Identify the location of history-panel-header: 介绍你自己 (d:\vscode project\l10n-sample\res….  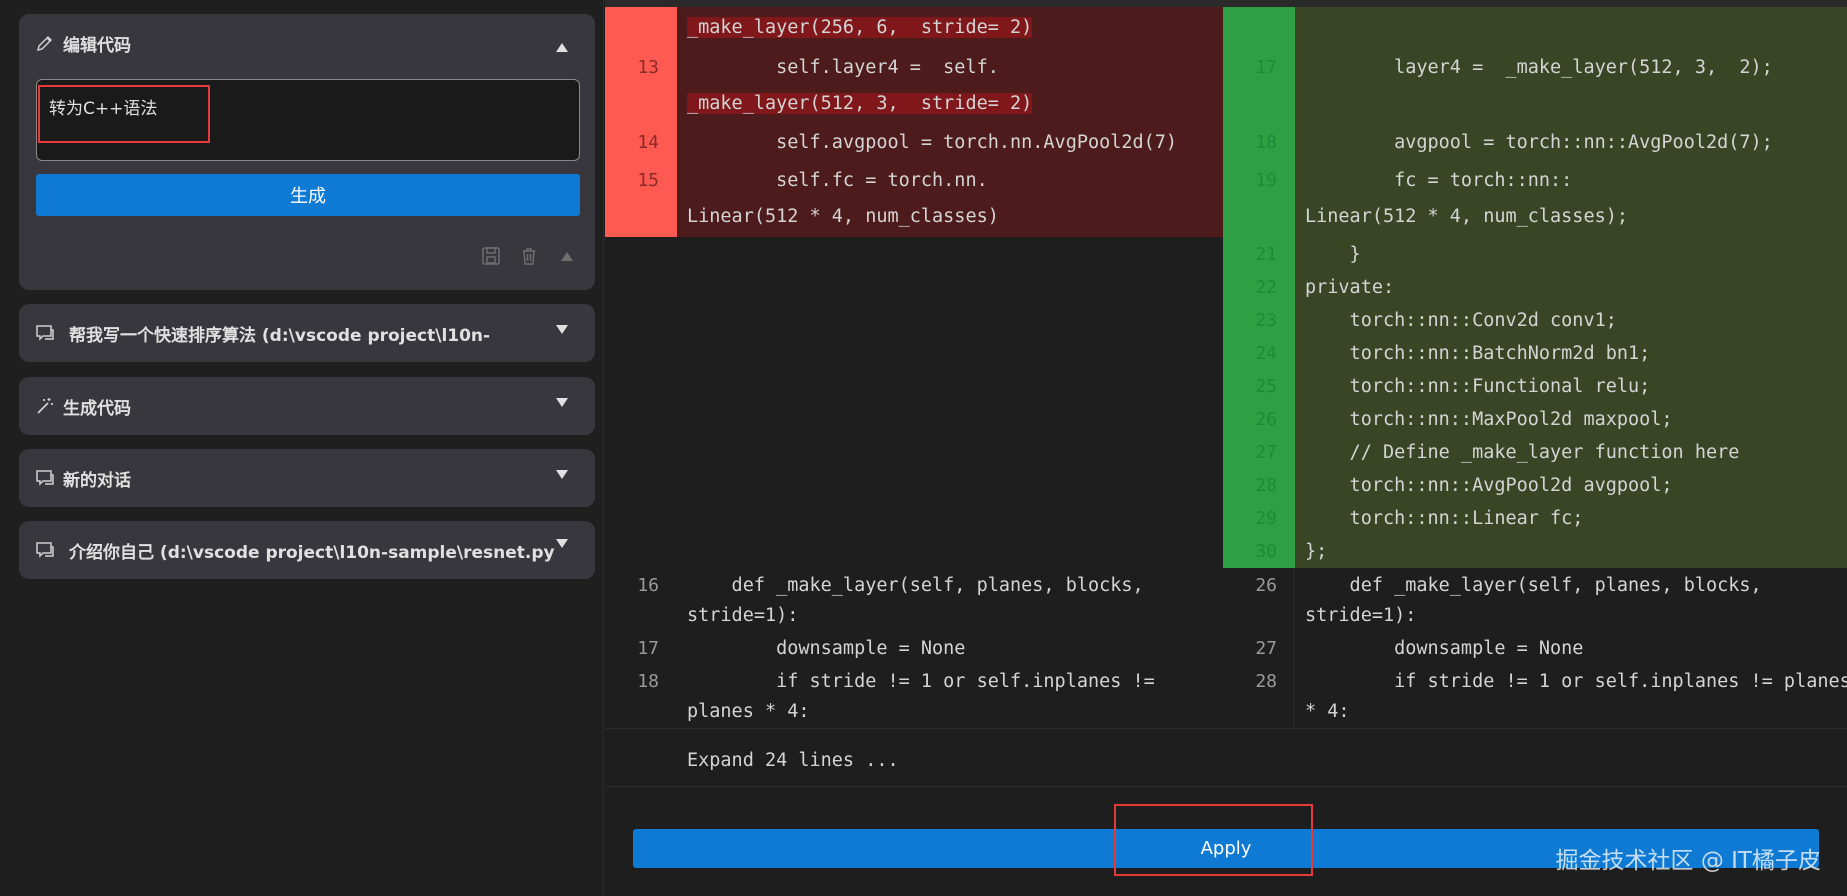
(307, 550).